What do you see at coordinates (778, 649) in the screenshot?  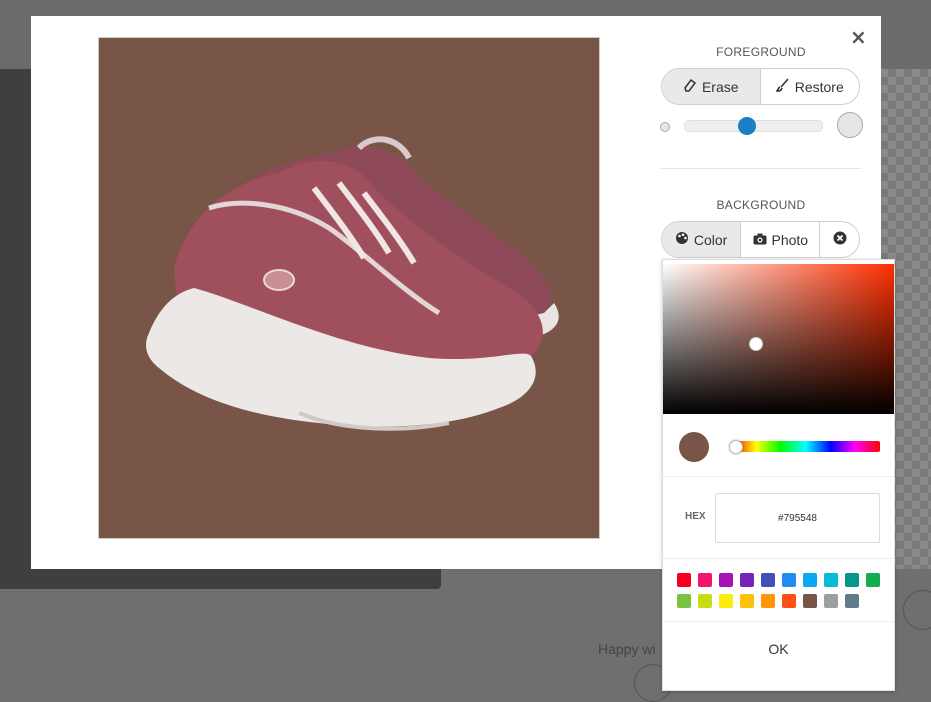 I see `ok-button: OK` at bounding box center [778, 649].